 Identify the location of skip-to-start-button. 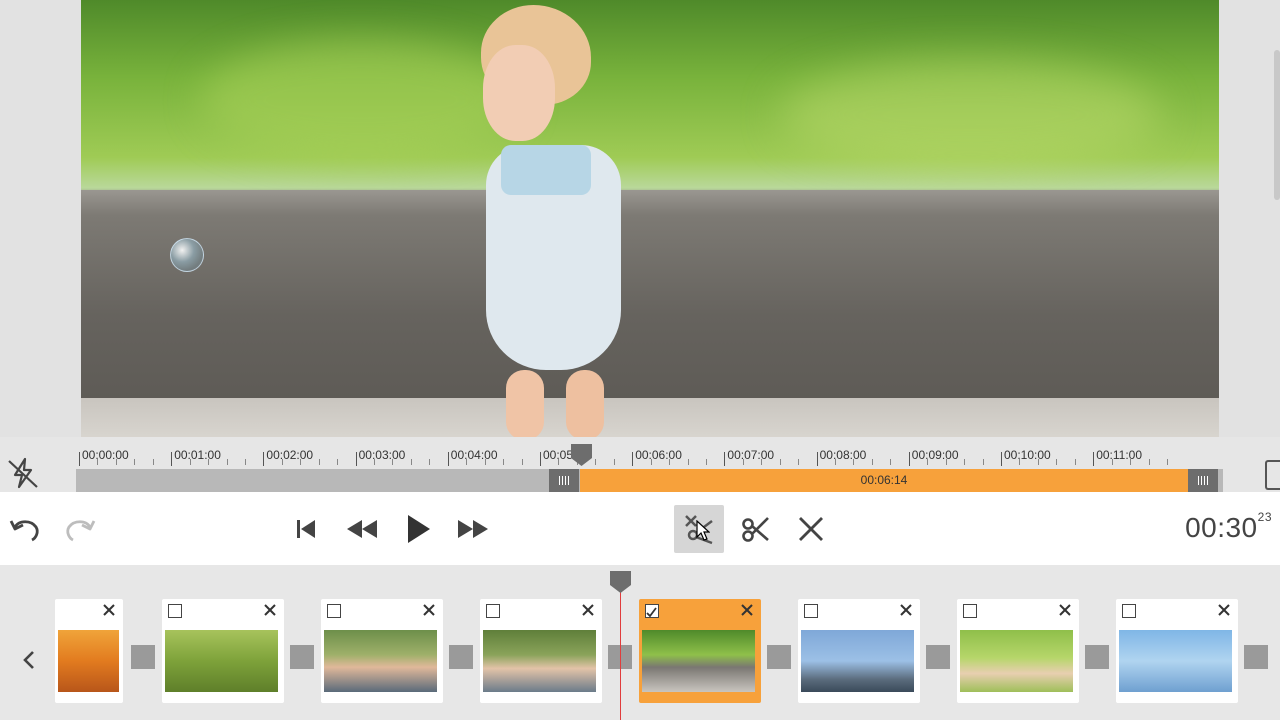
(306, 529).